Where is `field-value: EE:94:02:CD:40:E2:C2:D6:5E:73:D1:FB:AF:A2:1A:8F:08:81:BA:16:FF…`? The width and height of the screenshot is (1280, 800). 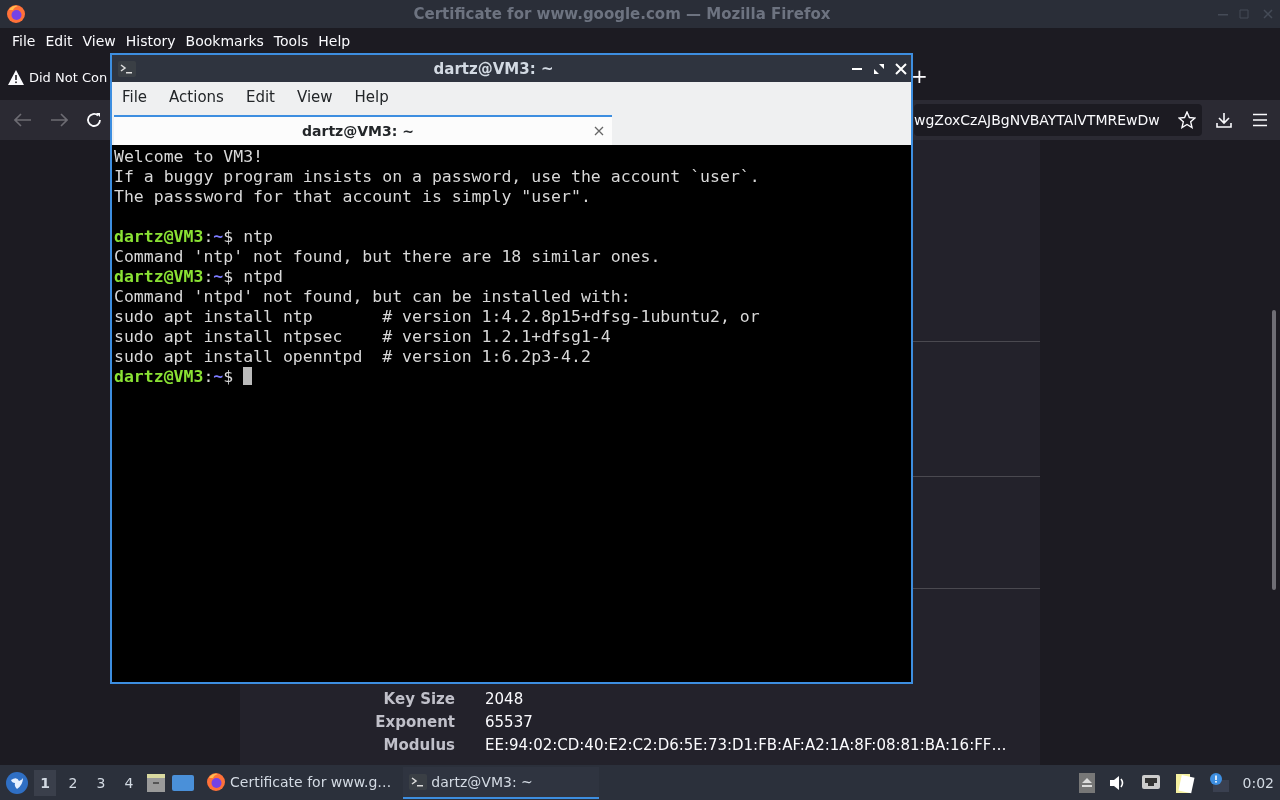 field-value: EE:94:02:CD:40:E2:C2:D6:5E:73:D1:FB:AF:A2:1A:8F:08:81:BA:16:FF… is located at coordinates (746, 745).